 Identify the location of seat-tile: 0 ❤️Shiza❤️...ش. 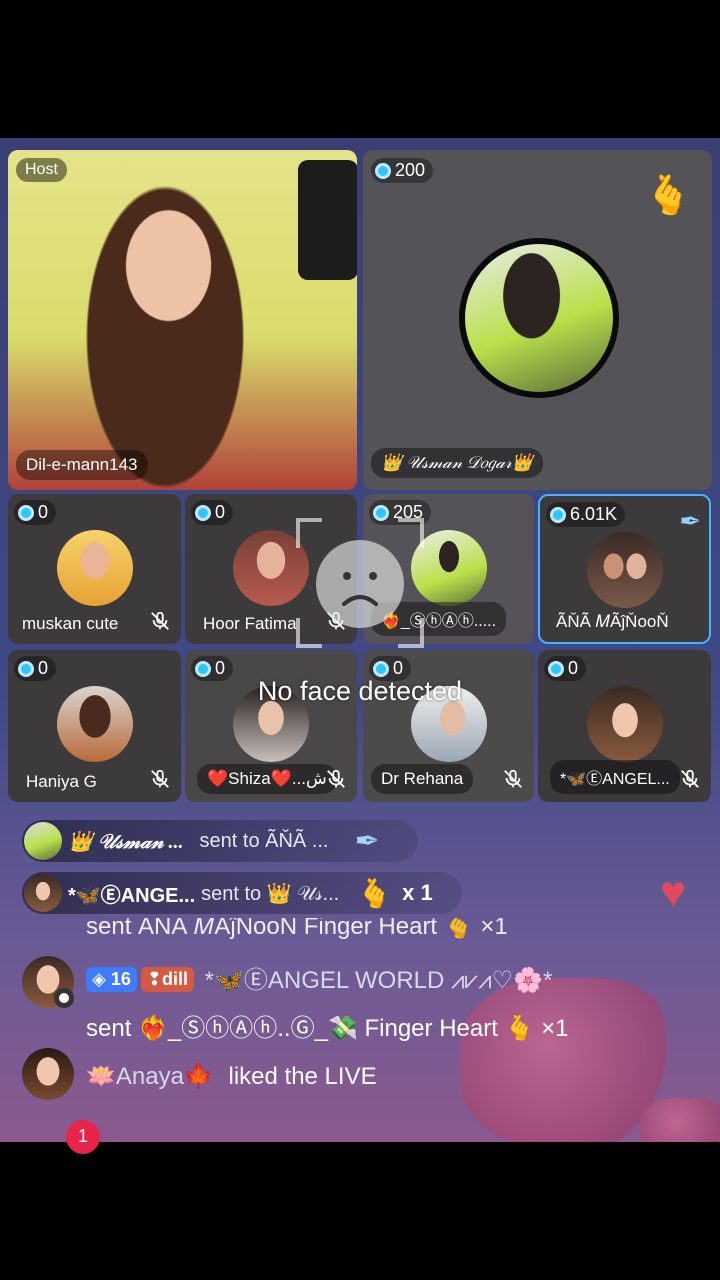
(271, 726).